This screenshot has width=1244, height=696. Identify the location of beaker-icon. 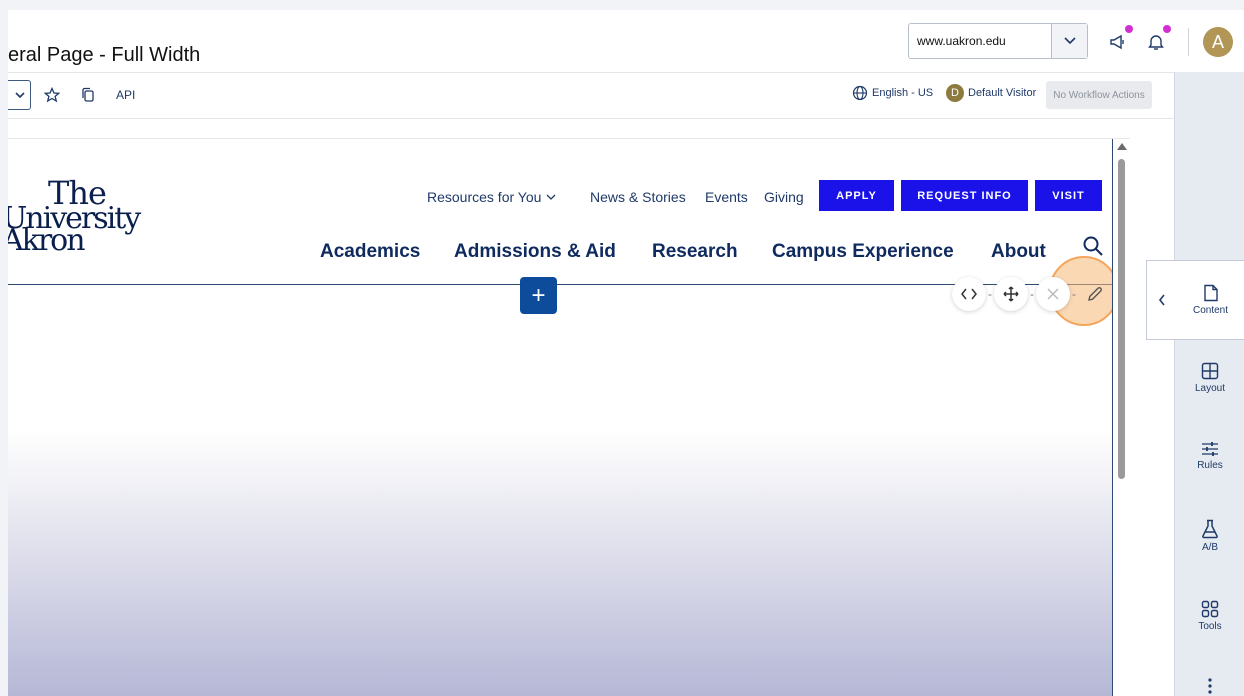
(1210, 529).